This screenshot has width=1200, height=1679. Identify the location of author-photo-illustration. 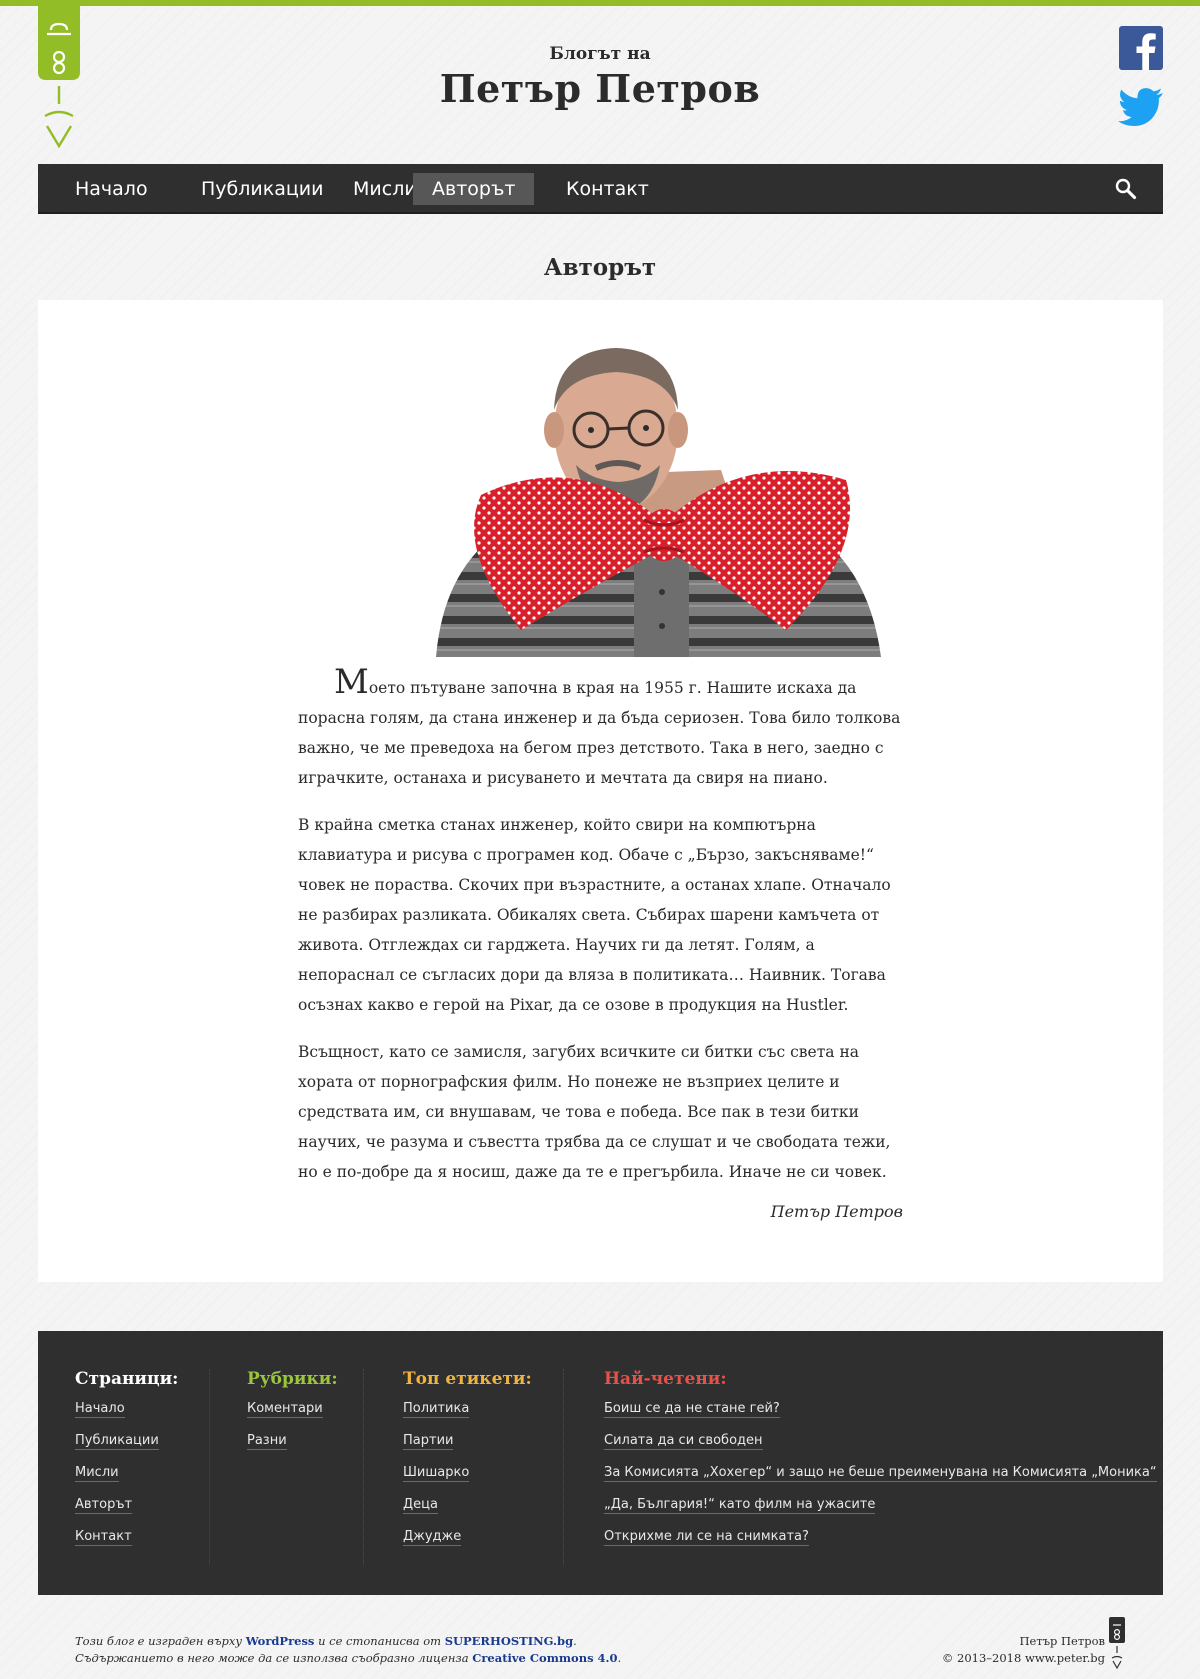
(661, 493).